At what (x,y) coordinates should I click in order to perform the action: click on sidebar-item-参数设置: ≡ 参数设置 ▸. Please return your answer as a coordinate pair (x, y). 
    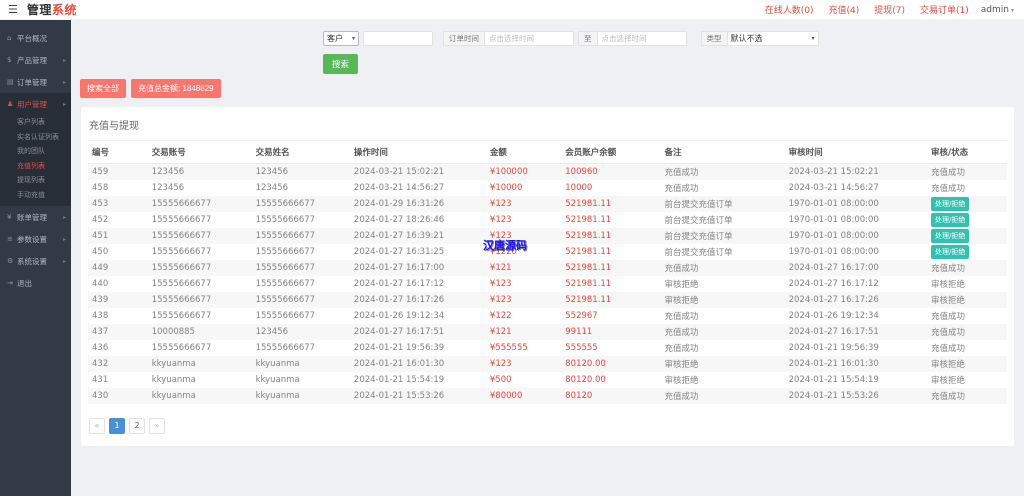
    Looking at the image, I should click on (35, 239).